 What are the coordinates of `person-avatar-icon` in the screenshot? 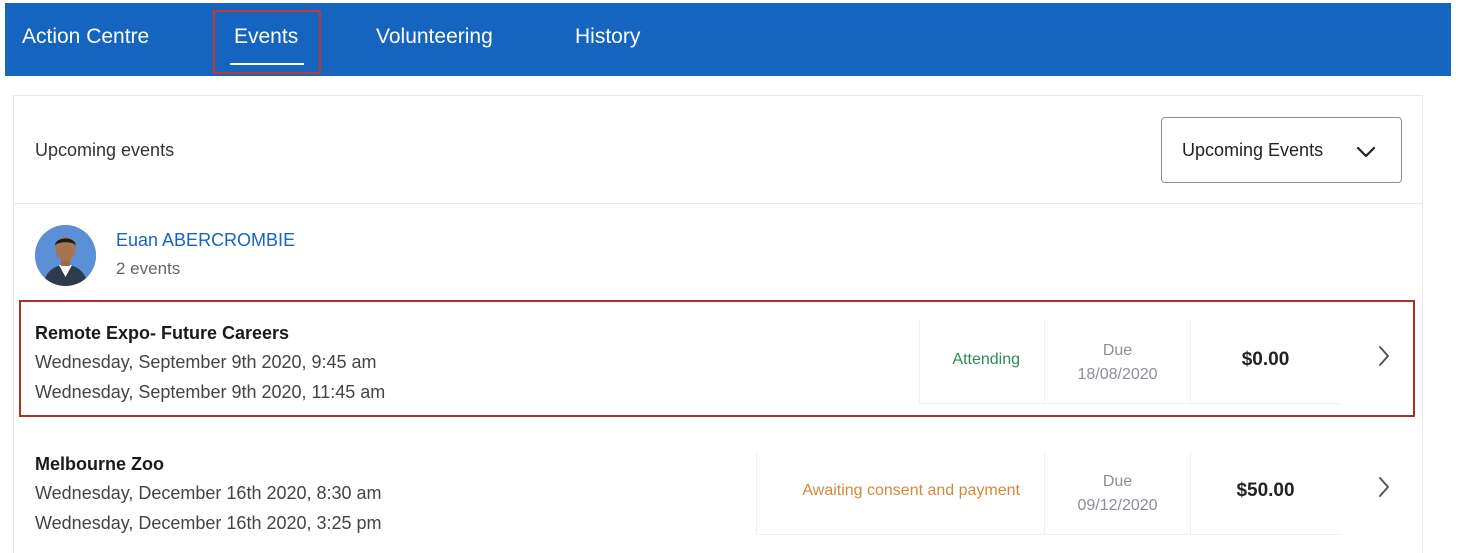 It's located at (65, 255).